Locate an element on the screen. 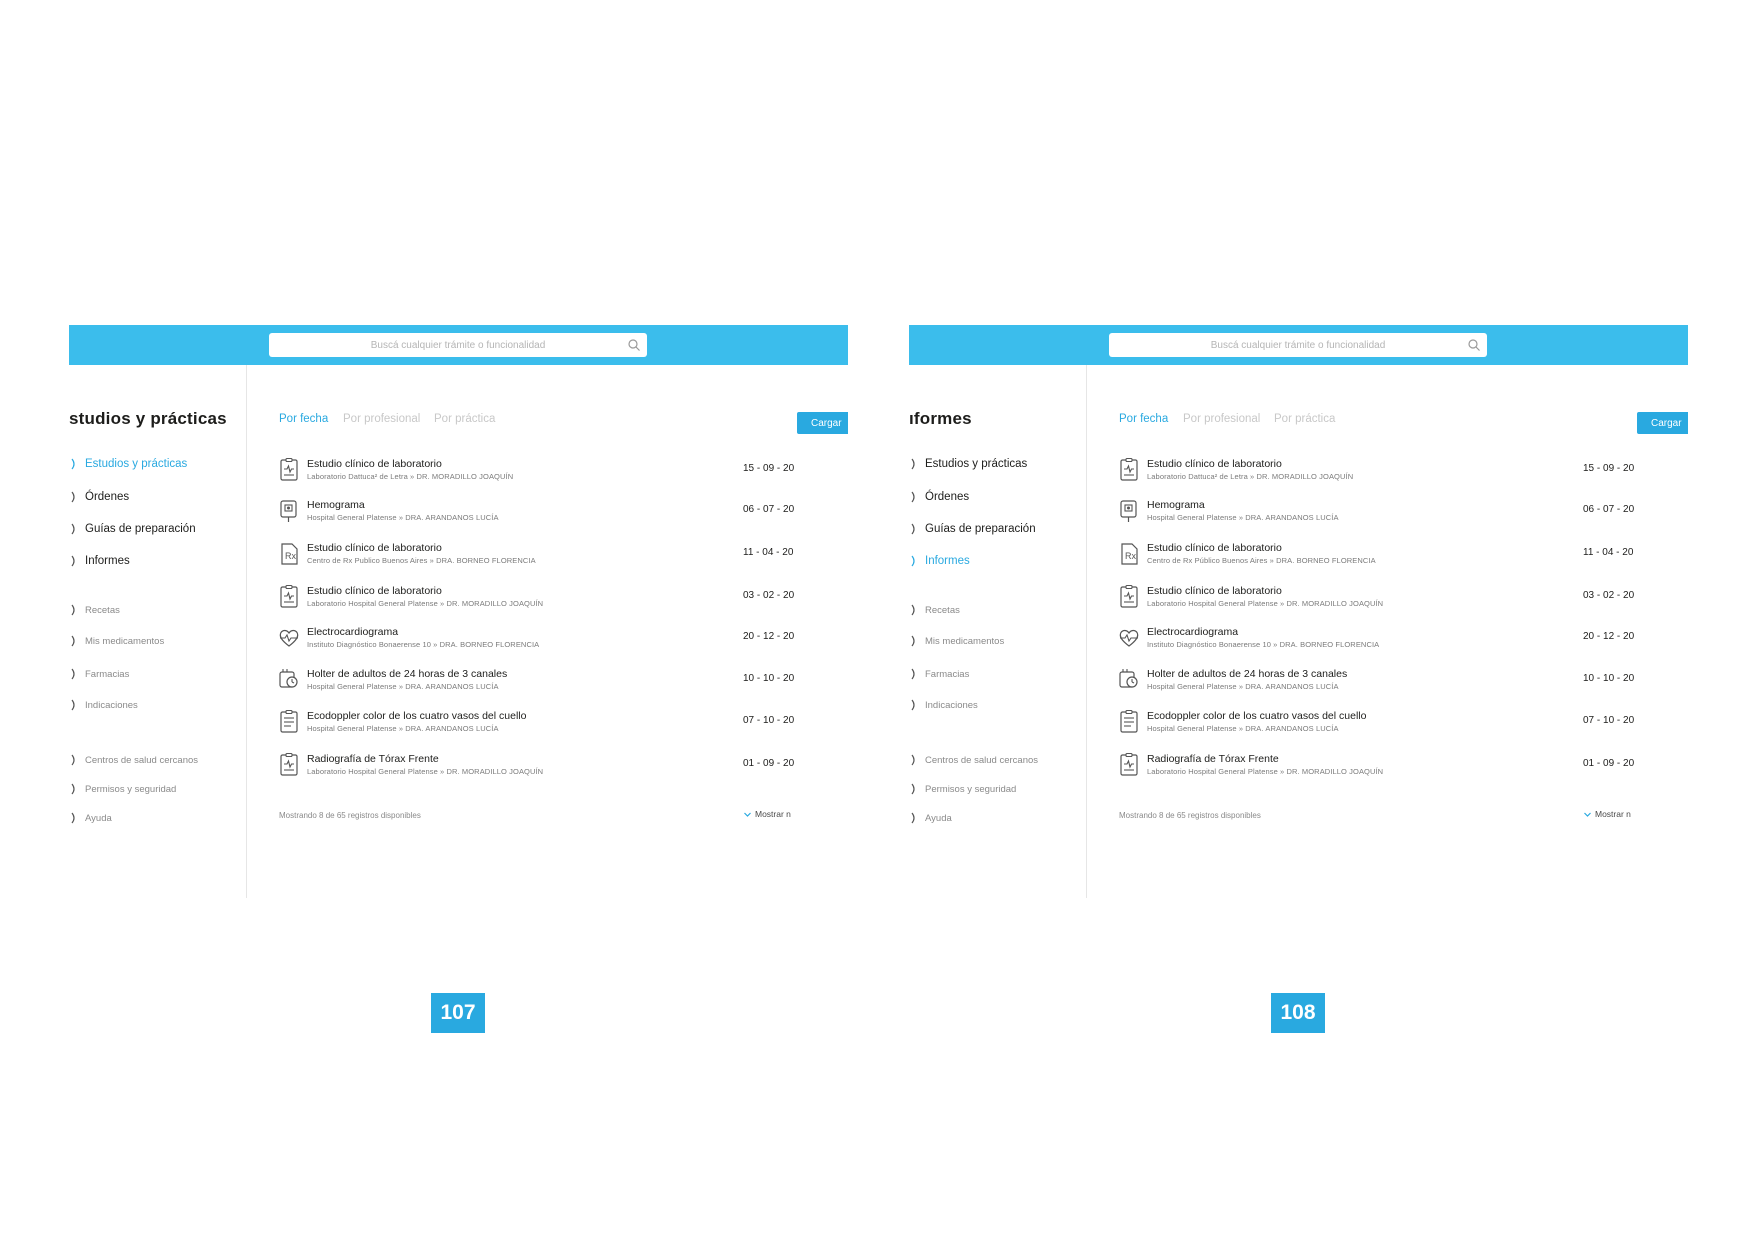 Image resolution: width=1755 pixels, height=1240 pixels. item-date: 01 - 09 - 20 is located at coordinates (1609, 763).